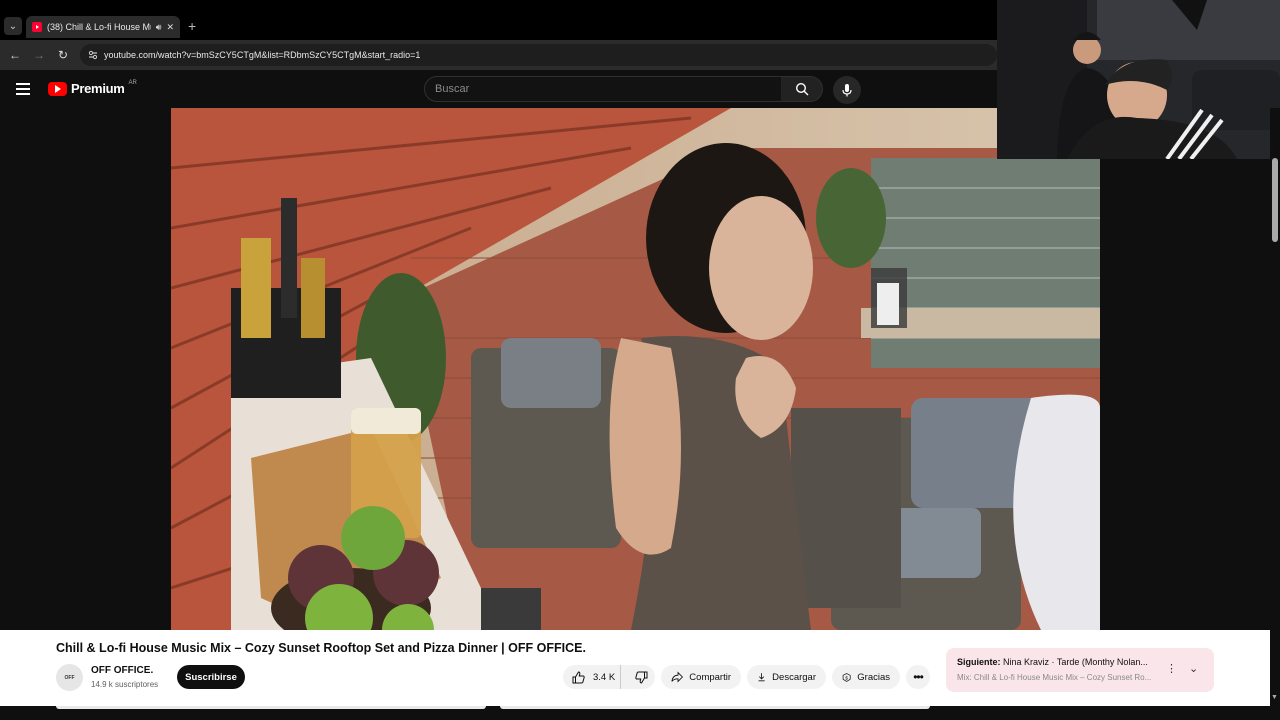 The height and width of the screenshot is (720, 1280). Describe the element at coordinates (39, 55) in the screenshot. I see `forward-arrow-icon: →` at that location.